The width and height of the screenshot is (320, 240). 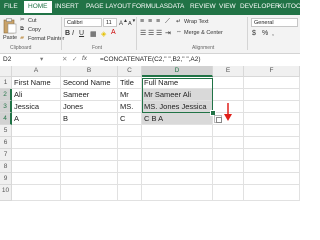 What do you see at coordinates (84, 58) in the screenshot?
I see `insert-function-icon: fx` at bounding box center [84, 58].